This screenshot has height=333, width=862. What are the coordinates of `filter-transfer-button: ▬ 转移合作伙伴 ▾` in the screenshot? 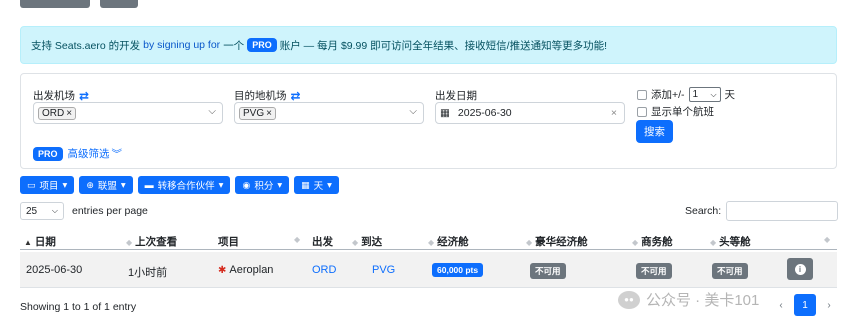 It's located at (184, 185).